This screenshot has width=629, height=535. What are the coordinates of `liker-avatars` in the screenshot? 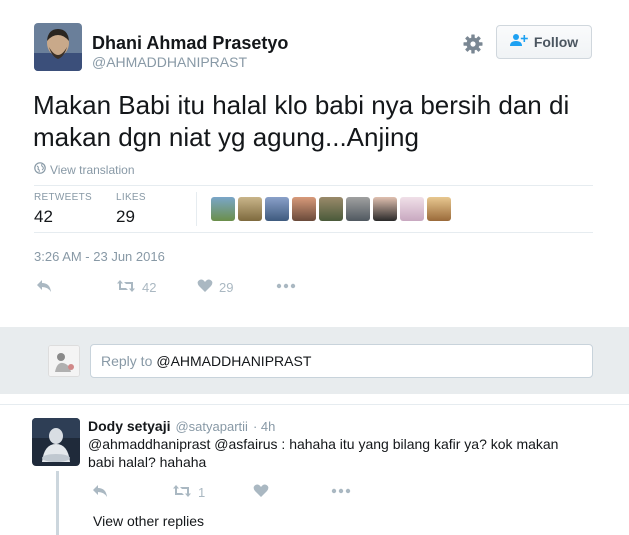 It's located at (331, 209).